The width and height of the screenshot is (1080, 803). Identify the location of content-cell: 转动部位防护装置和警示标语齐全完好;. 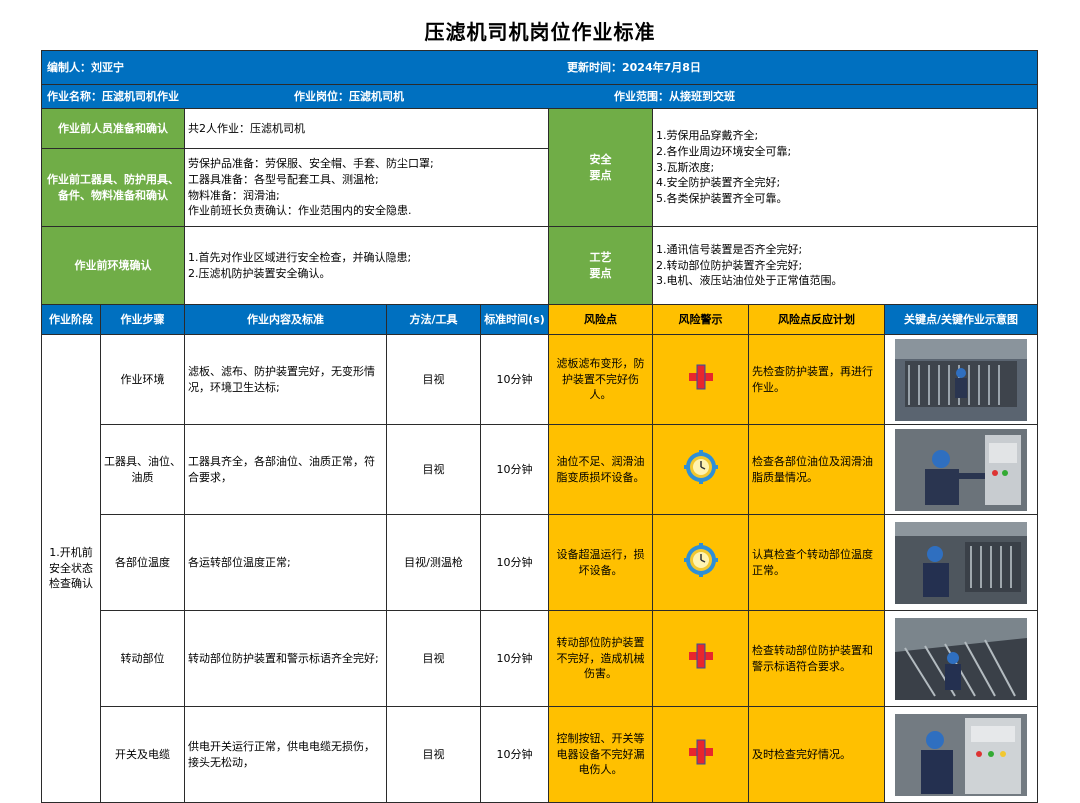
(285, 658).